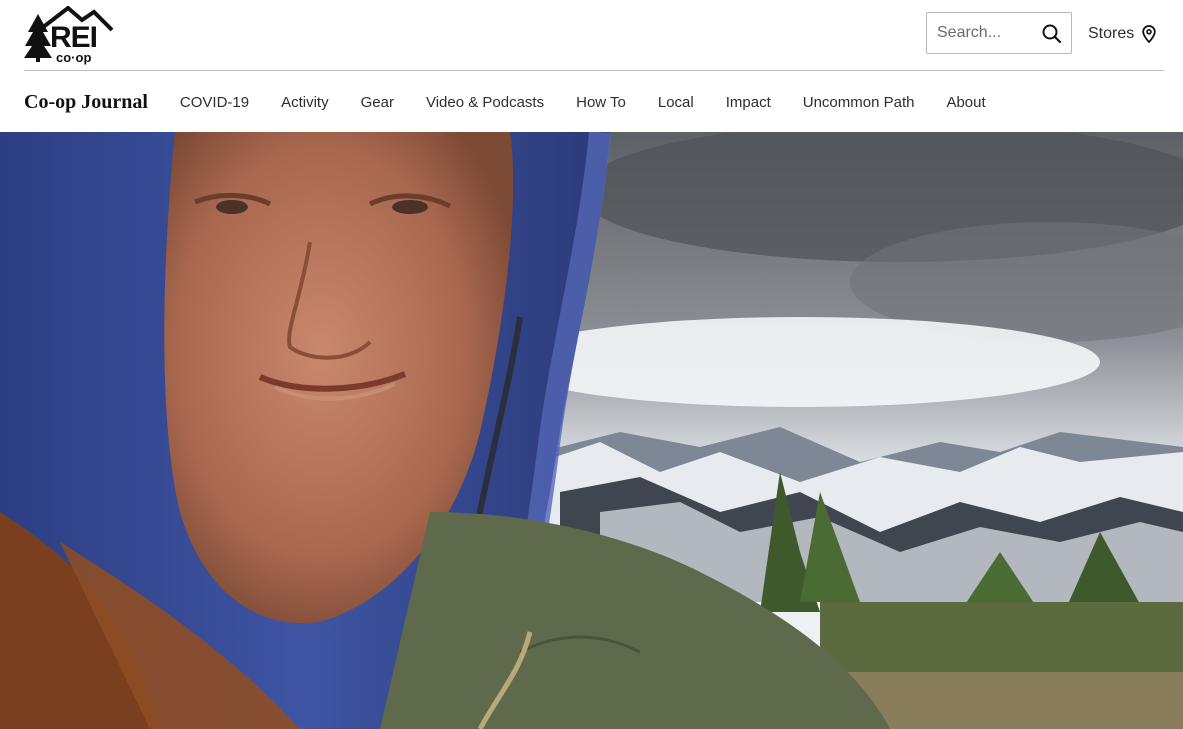 The image size is (1183, 729). What do you see at coordinates (965, 102) in the screenshot?
I see `nav-item-about: About` at bounding box center [965, 102].